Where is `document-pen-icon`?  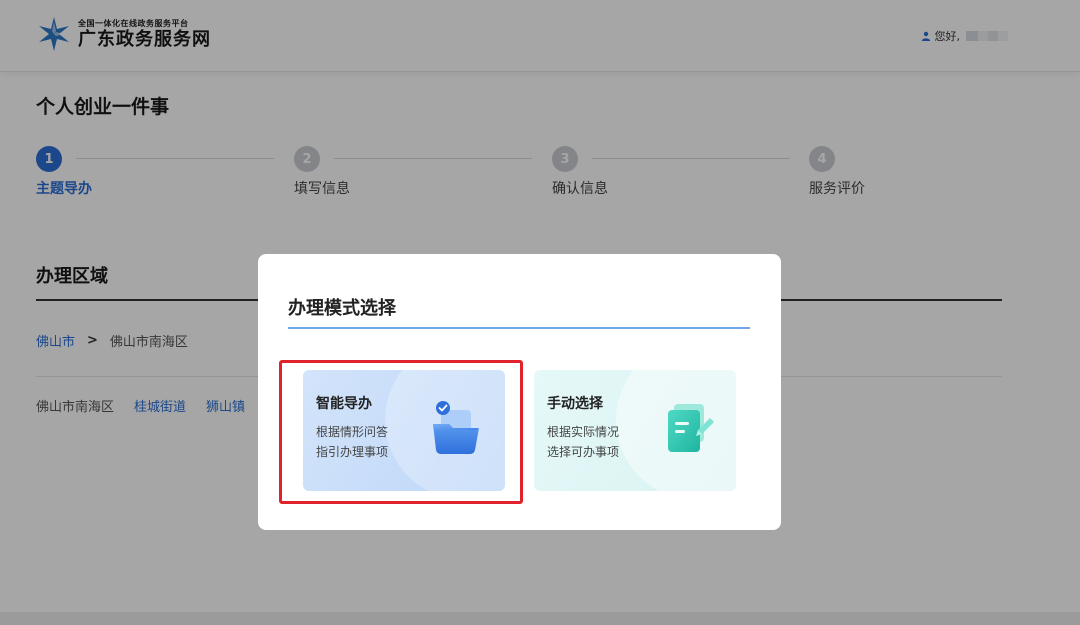 document-pen-icon is located at coordinates (691, 428).